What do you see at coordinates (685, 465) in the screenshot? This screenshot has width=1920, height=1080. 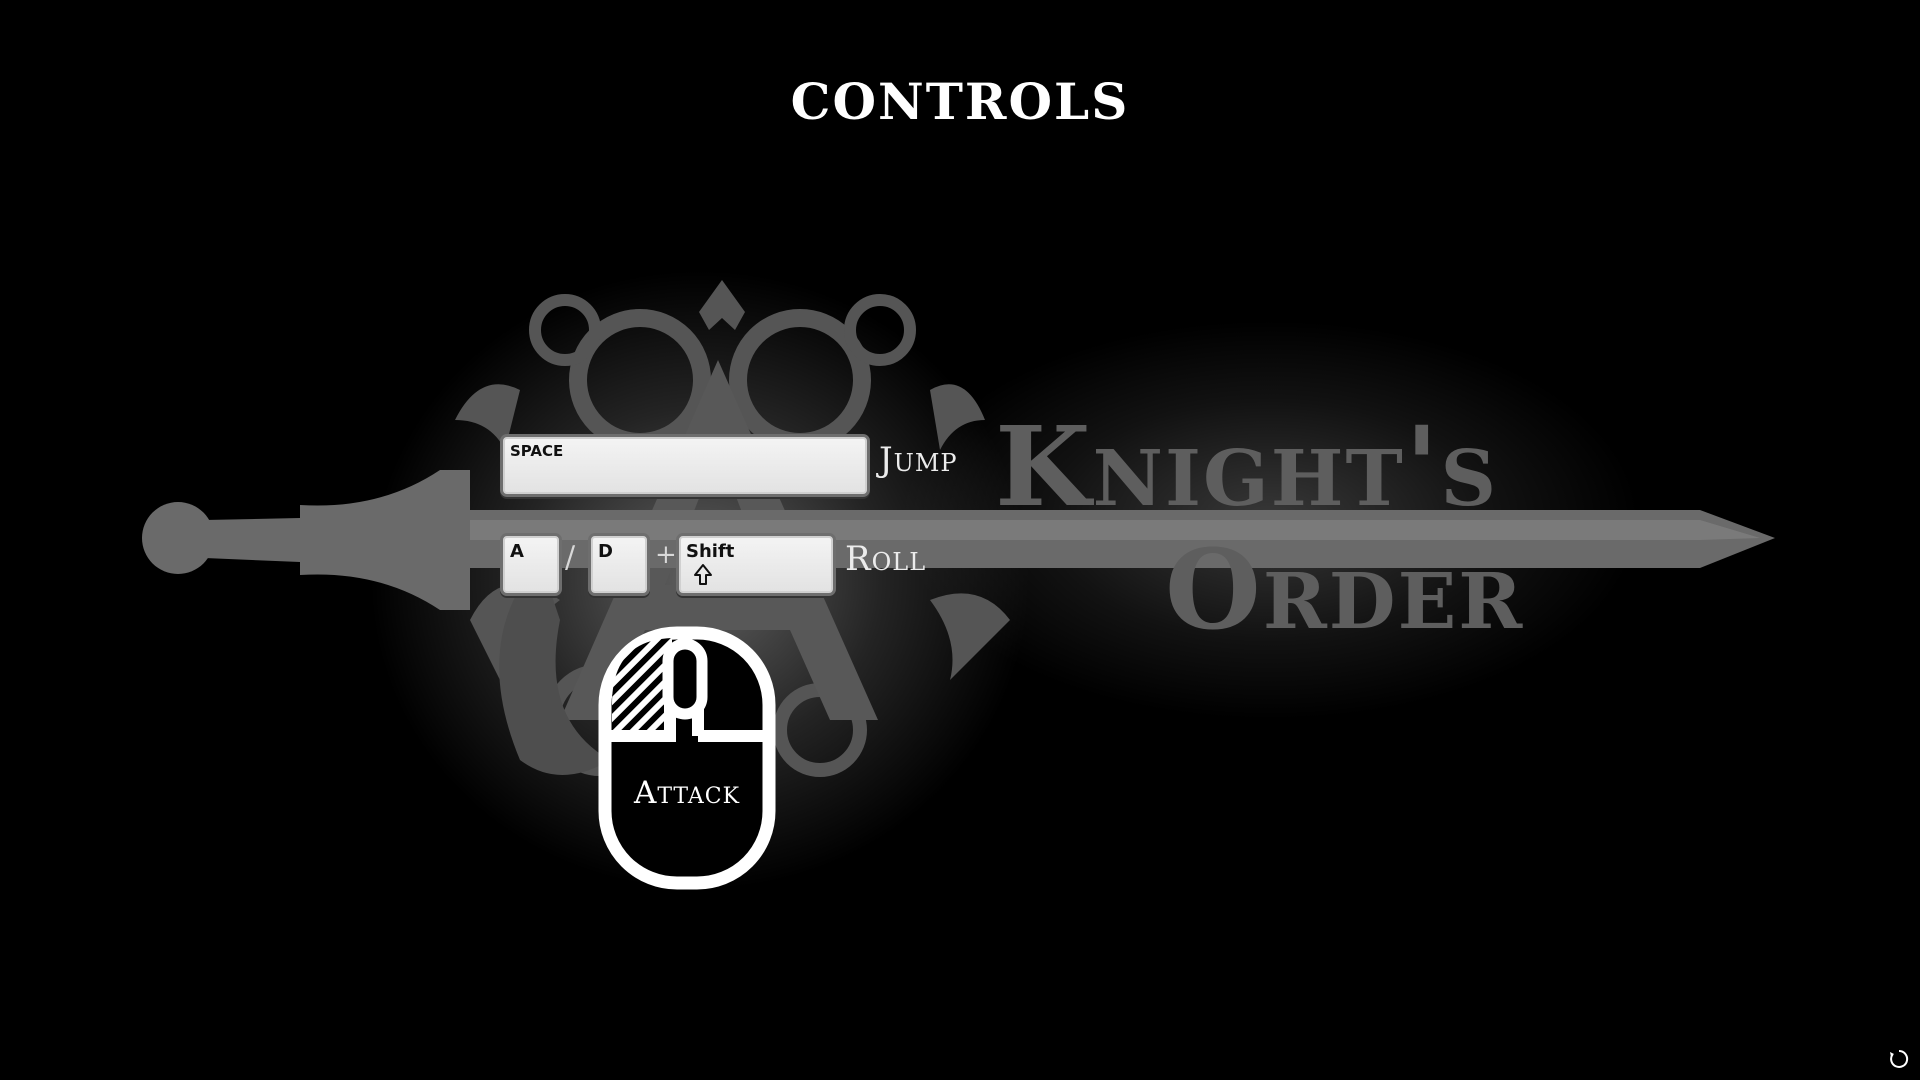 I see `space-key: SPACE` at bounding box center [685, 465].